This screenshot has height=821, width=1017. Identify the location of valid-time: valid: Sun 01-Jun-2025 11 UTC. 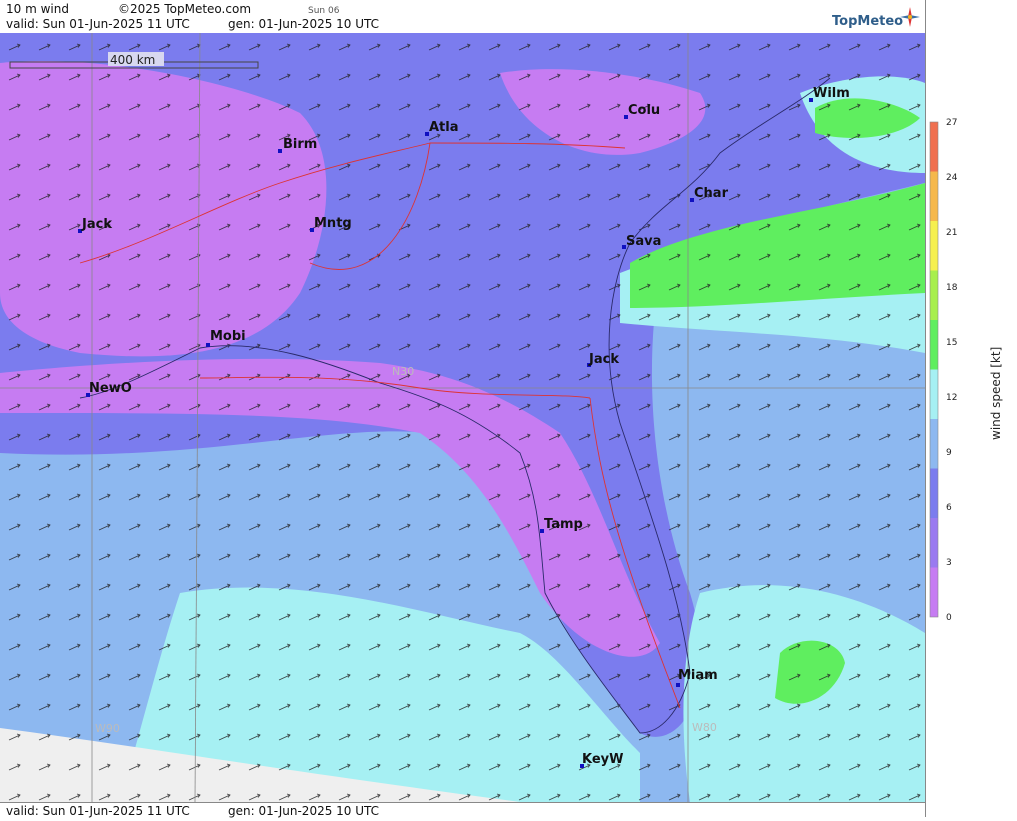
(98, 24).